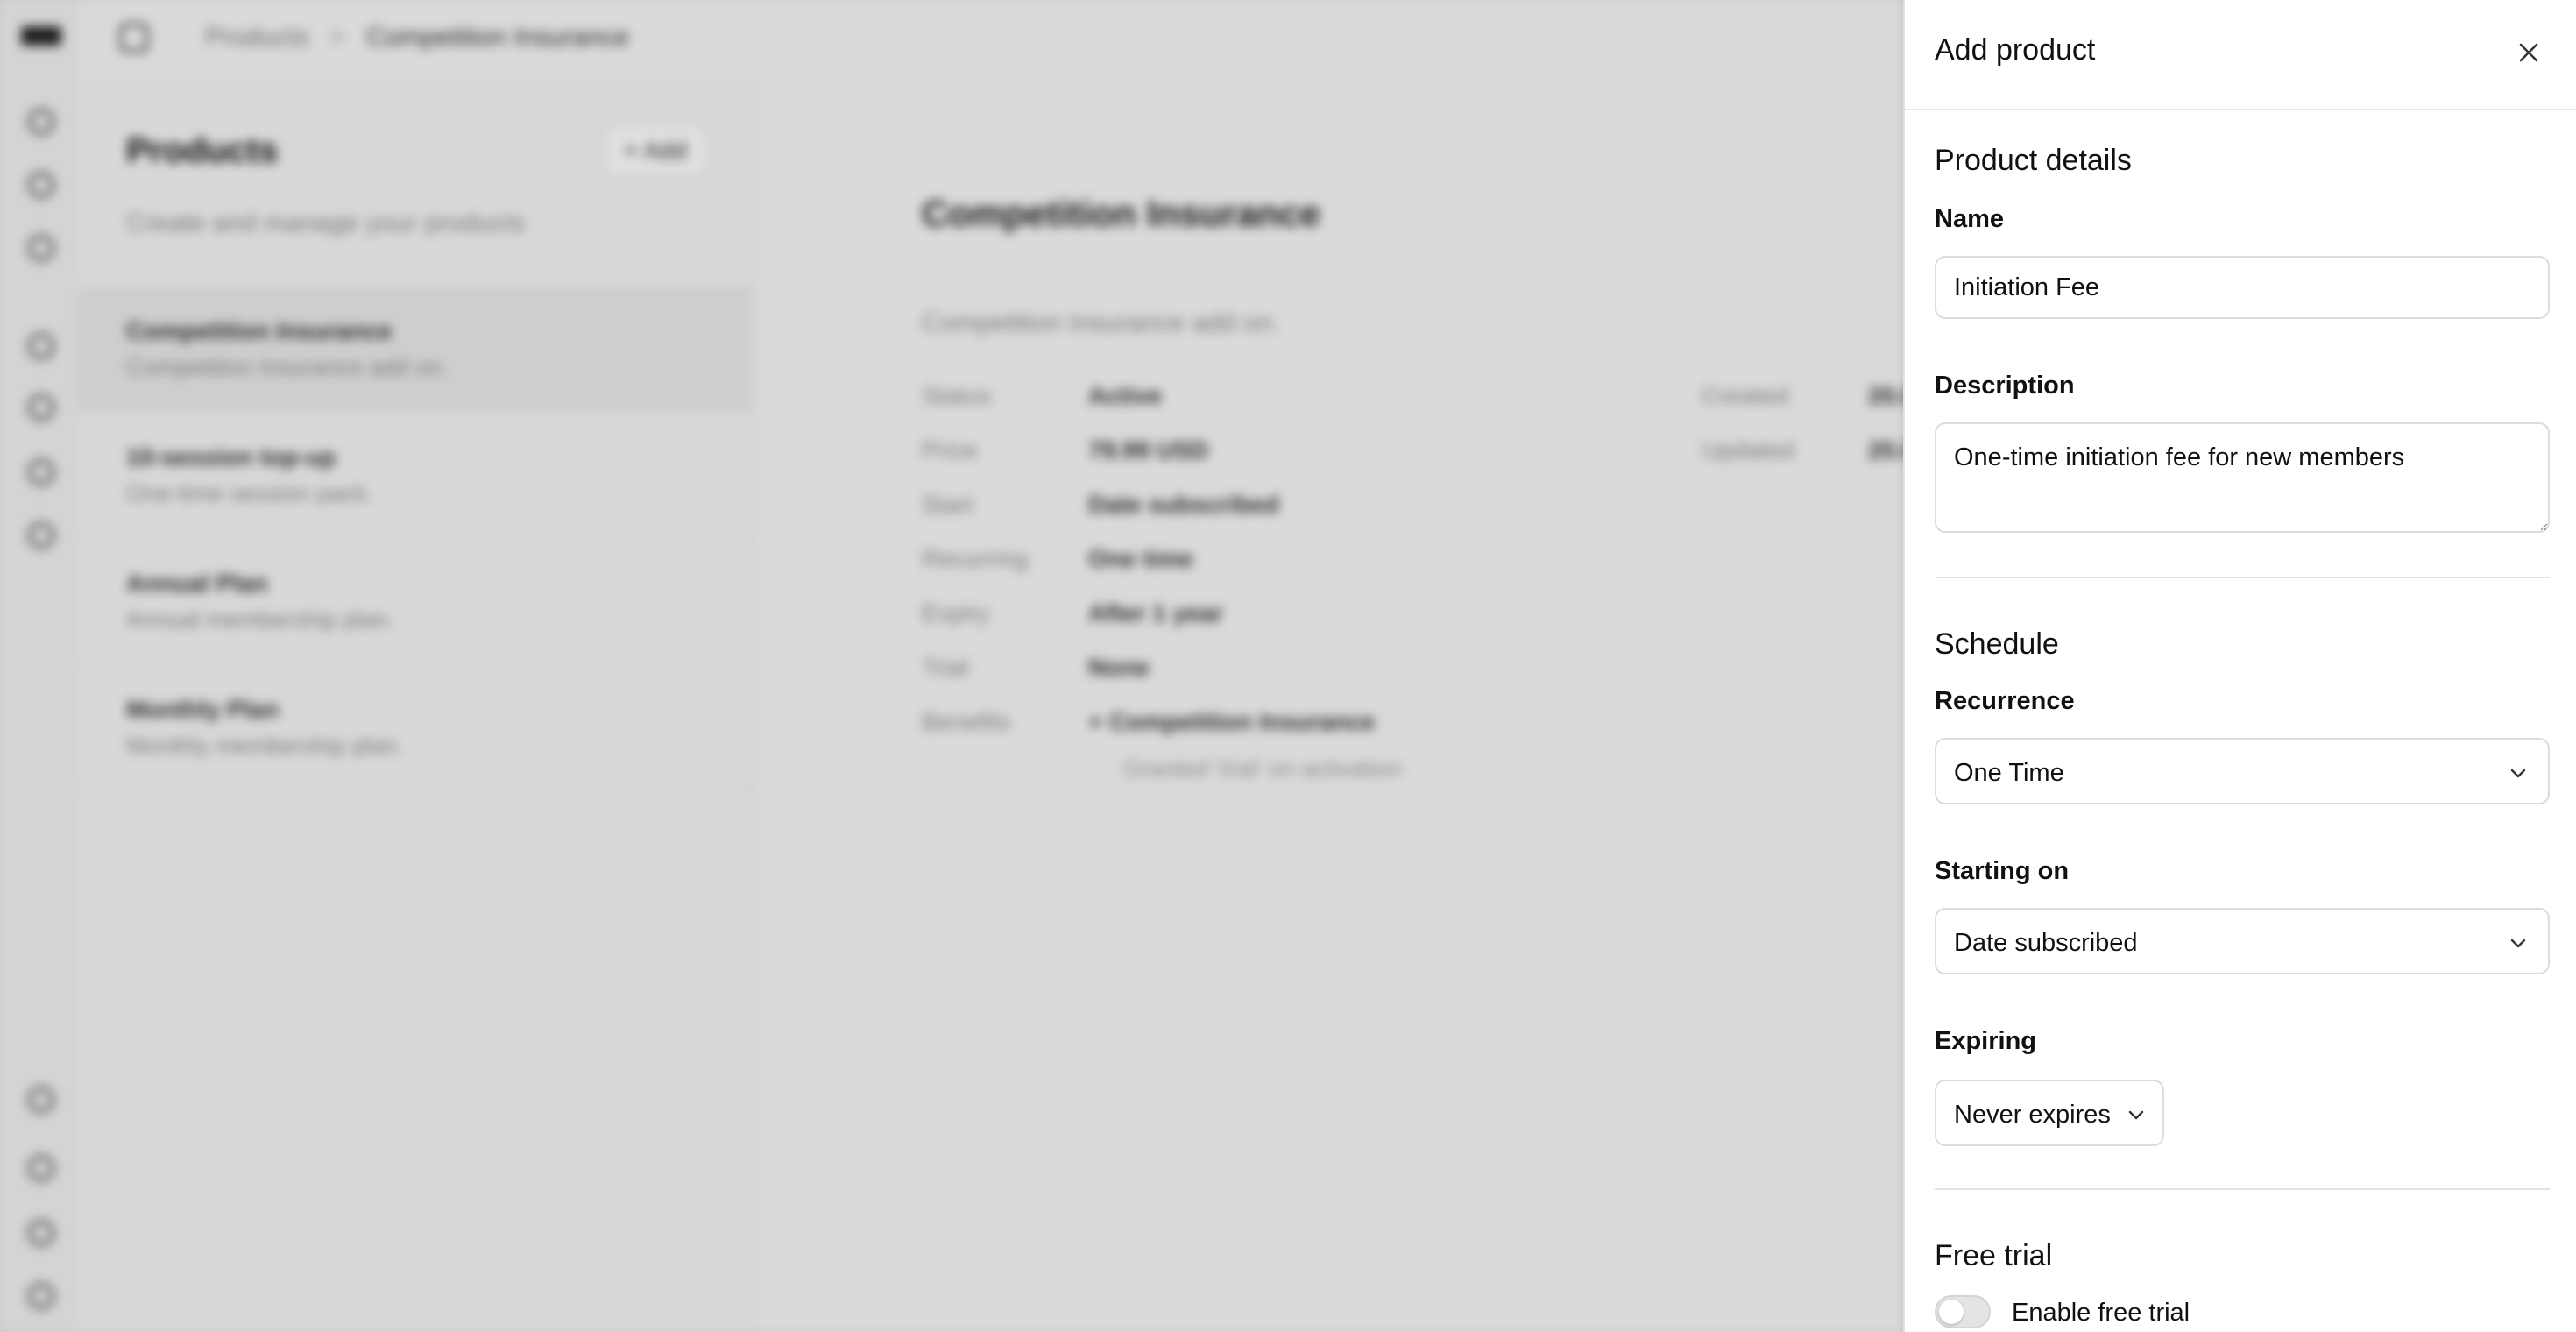 The height and width of the screenshot is (1332, 2576). What do you see at coordinates (2002, 871) in the screenshot?
I see `starting-on-label: Starting on` at bounding box center [2002, 871].